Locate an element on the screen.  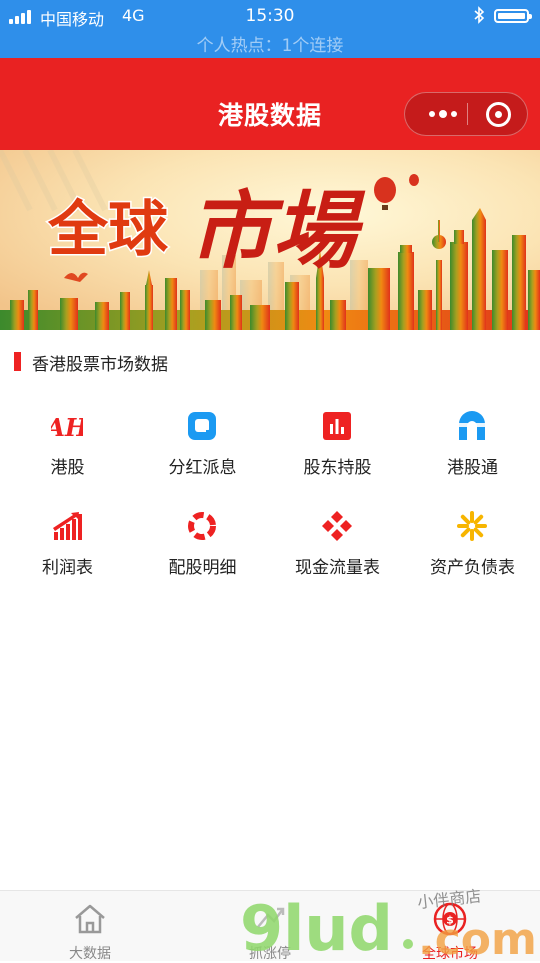
more-dots-icon is located at coordinates (443, 114).